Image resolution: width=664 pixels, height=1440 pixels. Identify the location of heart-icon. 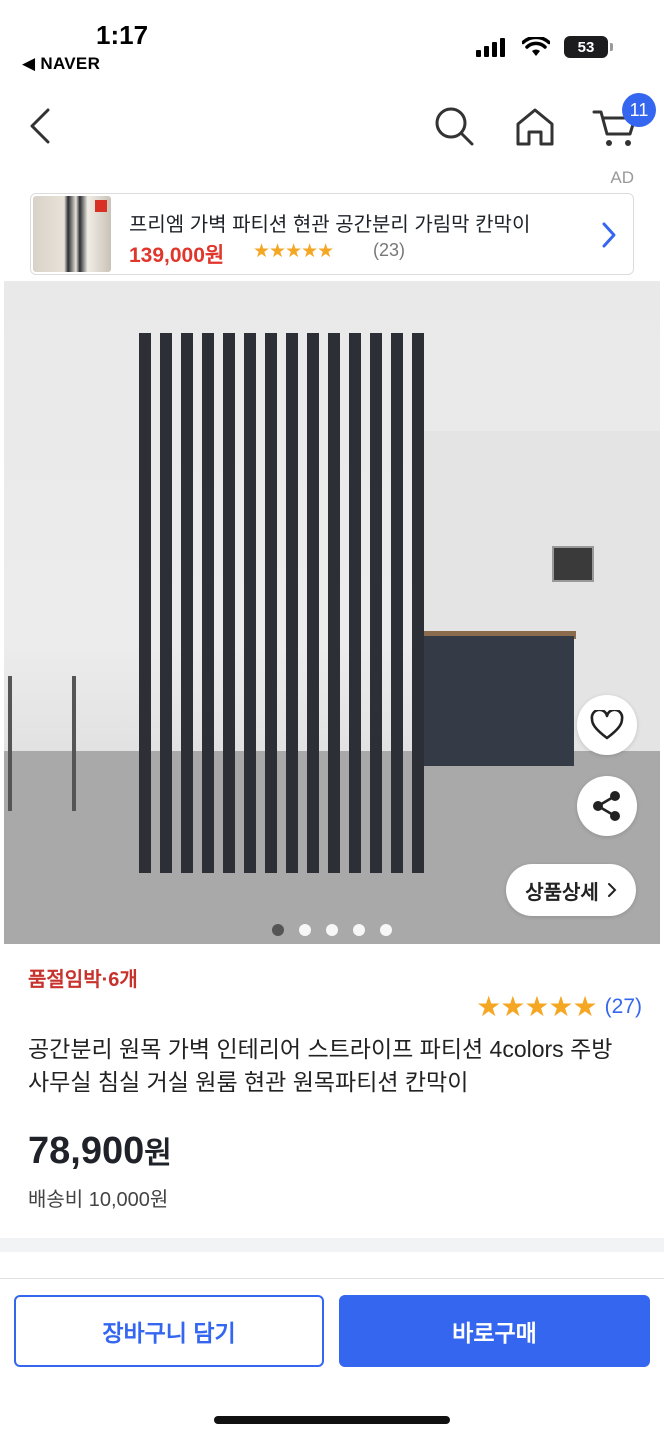
(607, 725).